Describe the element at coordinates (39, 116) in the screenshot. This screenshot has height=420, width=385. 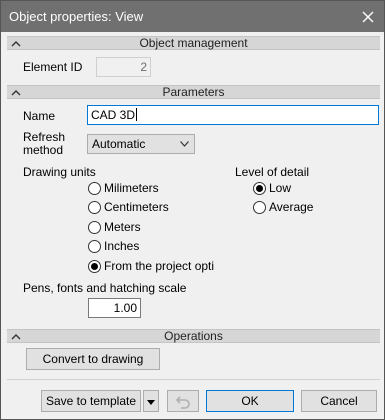
I see `name-label: Name` at that location.